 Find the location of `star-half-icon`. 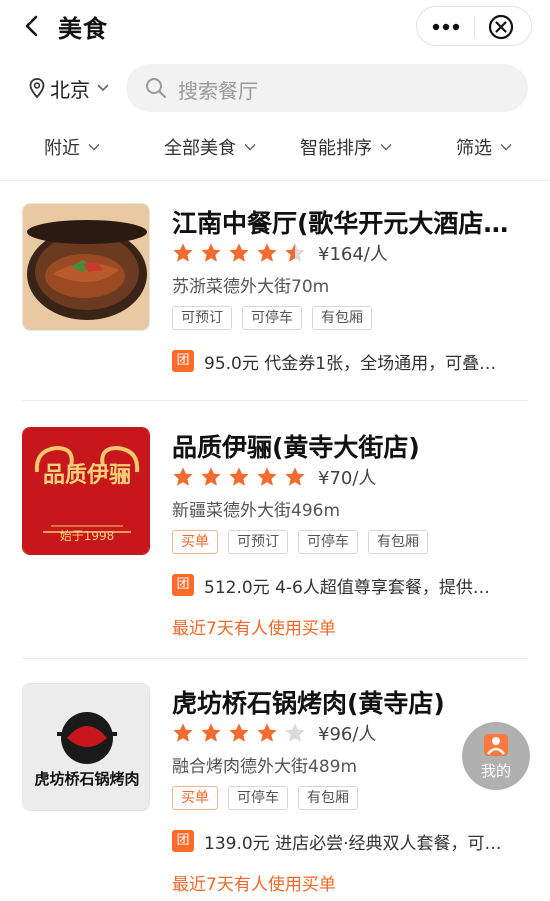

star-half-icon is located at coordinates (295, 252).